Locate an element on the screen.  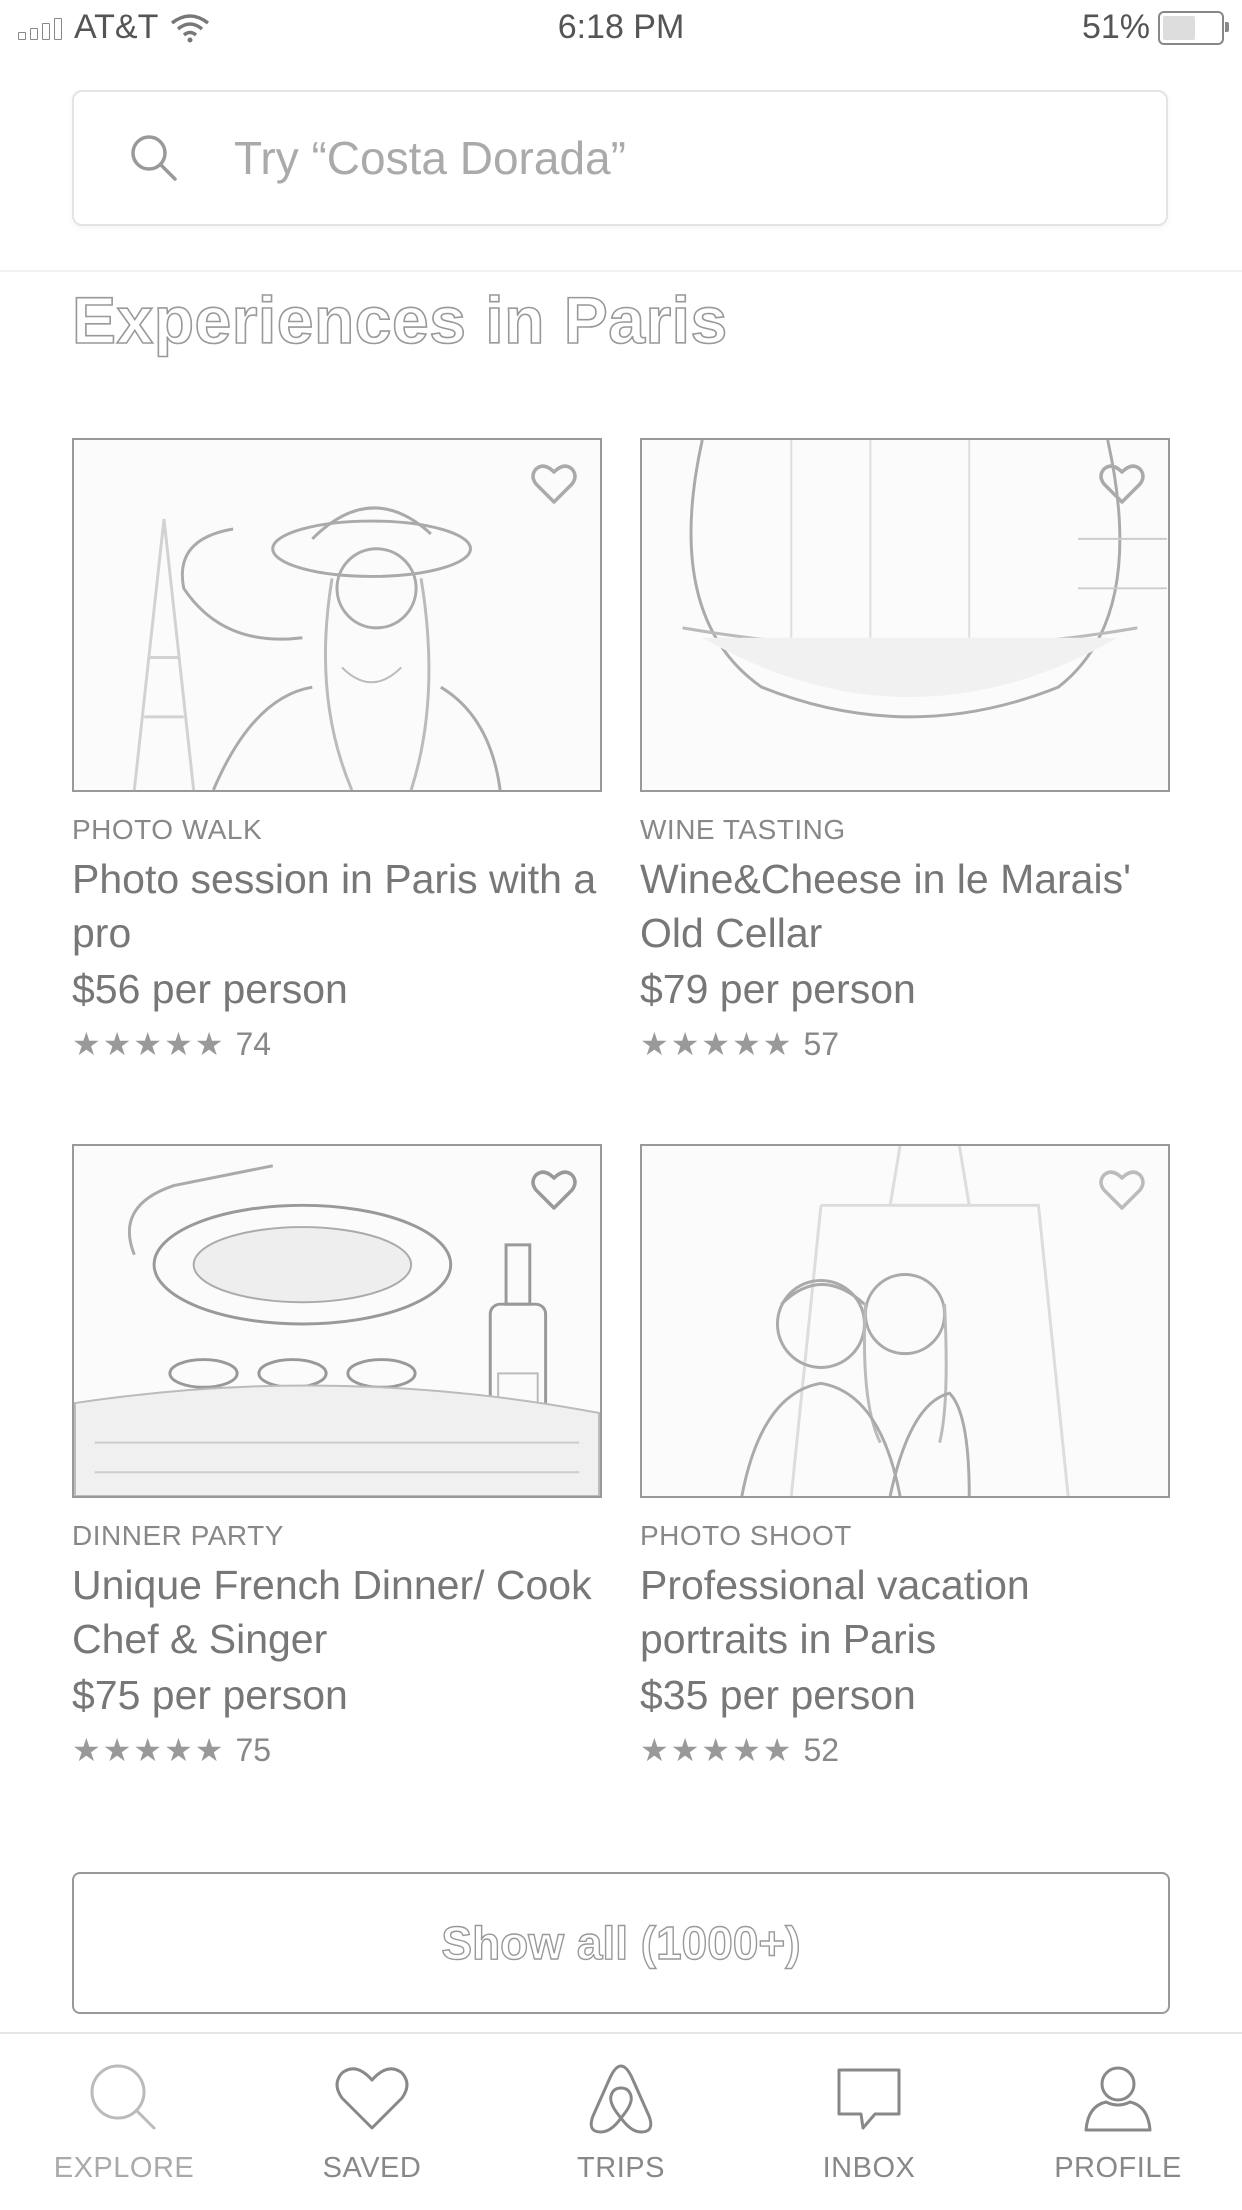
experience-category: WINE TASTING is located at coordinates (743, 829).